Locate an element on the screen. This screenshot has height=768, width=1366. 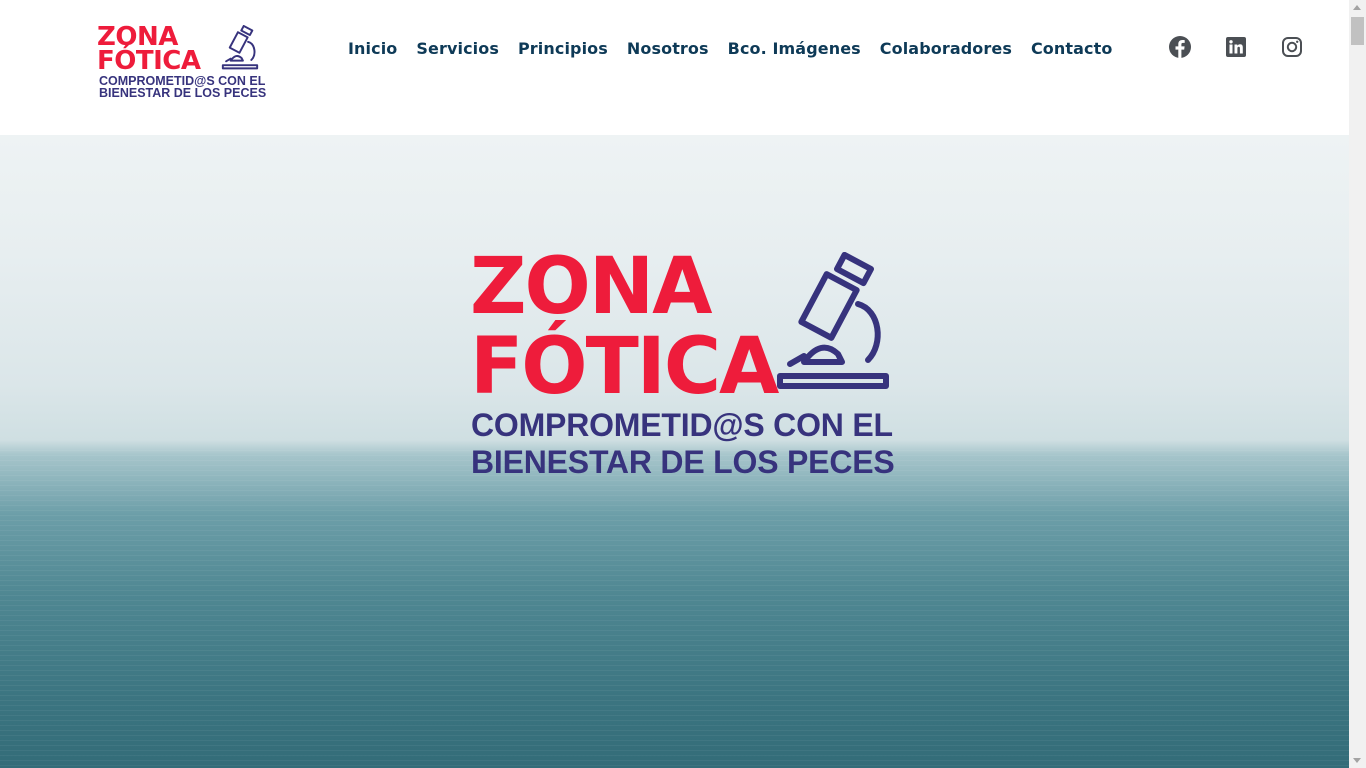
logo-tagline-2: BIENESTAR DE LOS PECES is located at coordinates (183, 93).